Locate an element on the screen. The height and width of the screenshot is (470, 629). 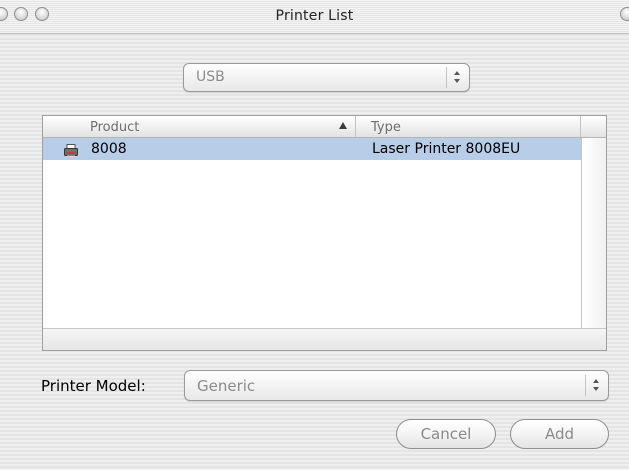
type-cell: Laser Printer 8008EU is located at coordinates (446, 149).